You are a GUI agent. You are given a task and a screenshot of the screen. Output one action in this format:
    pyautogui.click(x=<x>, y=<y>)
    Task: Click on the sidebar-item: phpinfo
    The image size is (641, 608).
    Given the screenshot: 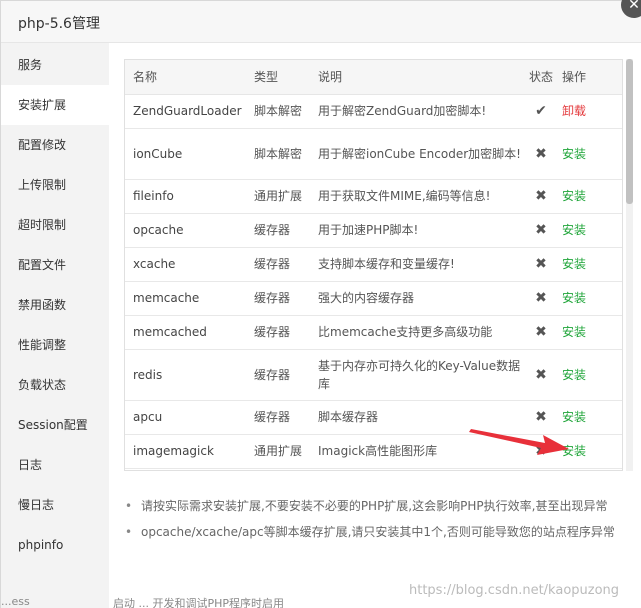 What is the action you would take?
    pyautogui.click(x=55, y=545)
    